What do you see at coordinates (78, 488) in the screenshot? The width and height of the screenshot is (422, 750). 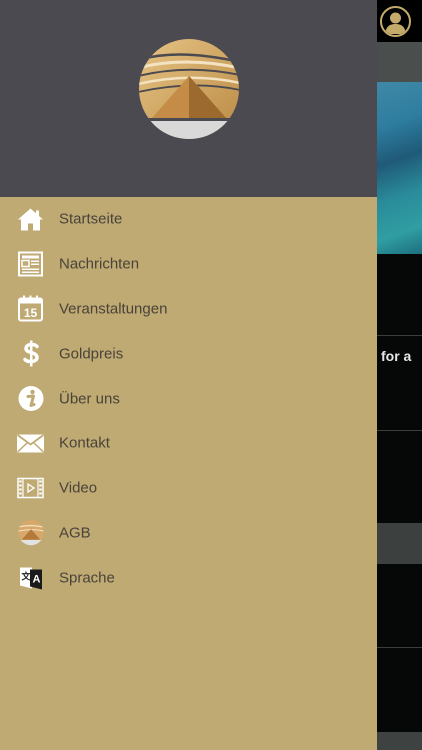 I see `menu-label: Video` at bounding box center [78, 488].